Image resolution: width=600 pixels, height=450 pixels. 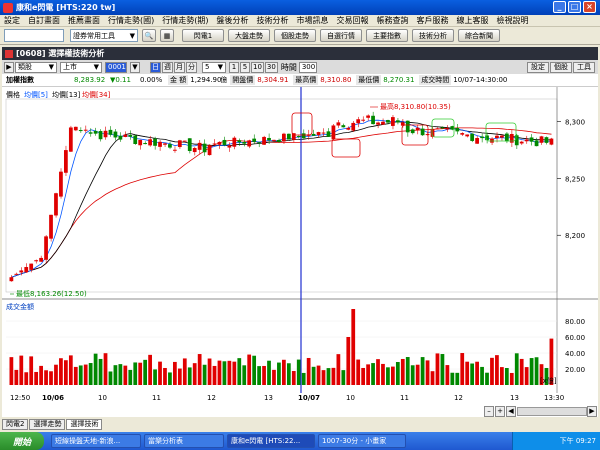 What do you see at coordinates (149, 35) in the screenshot?
I see `zoom-icon: 🔍` at bounding box center [149, 35].